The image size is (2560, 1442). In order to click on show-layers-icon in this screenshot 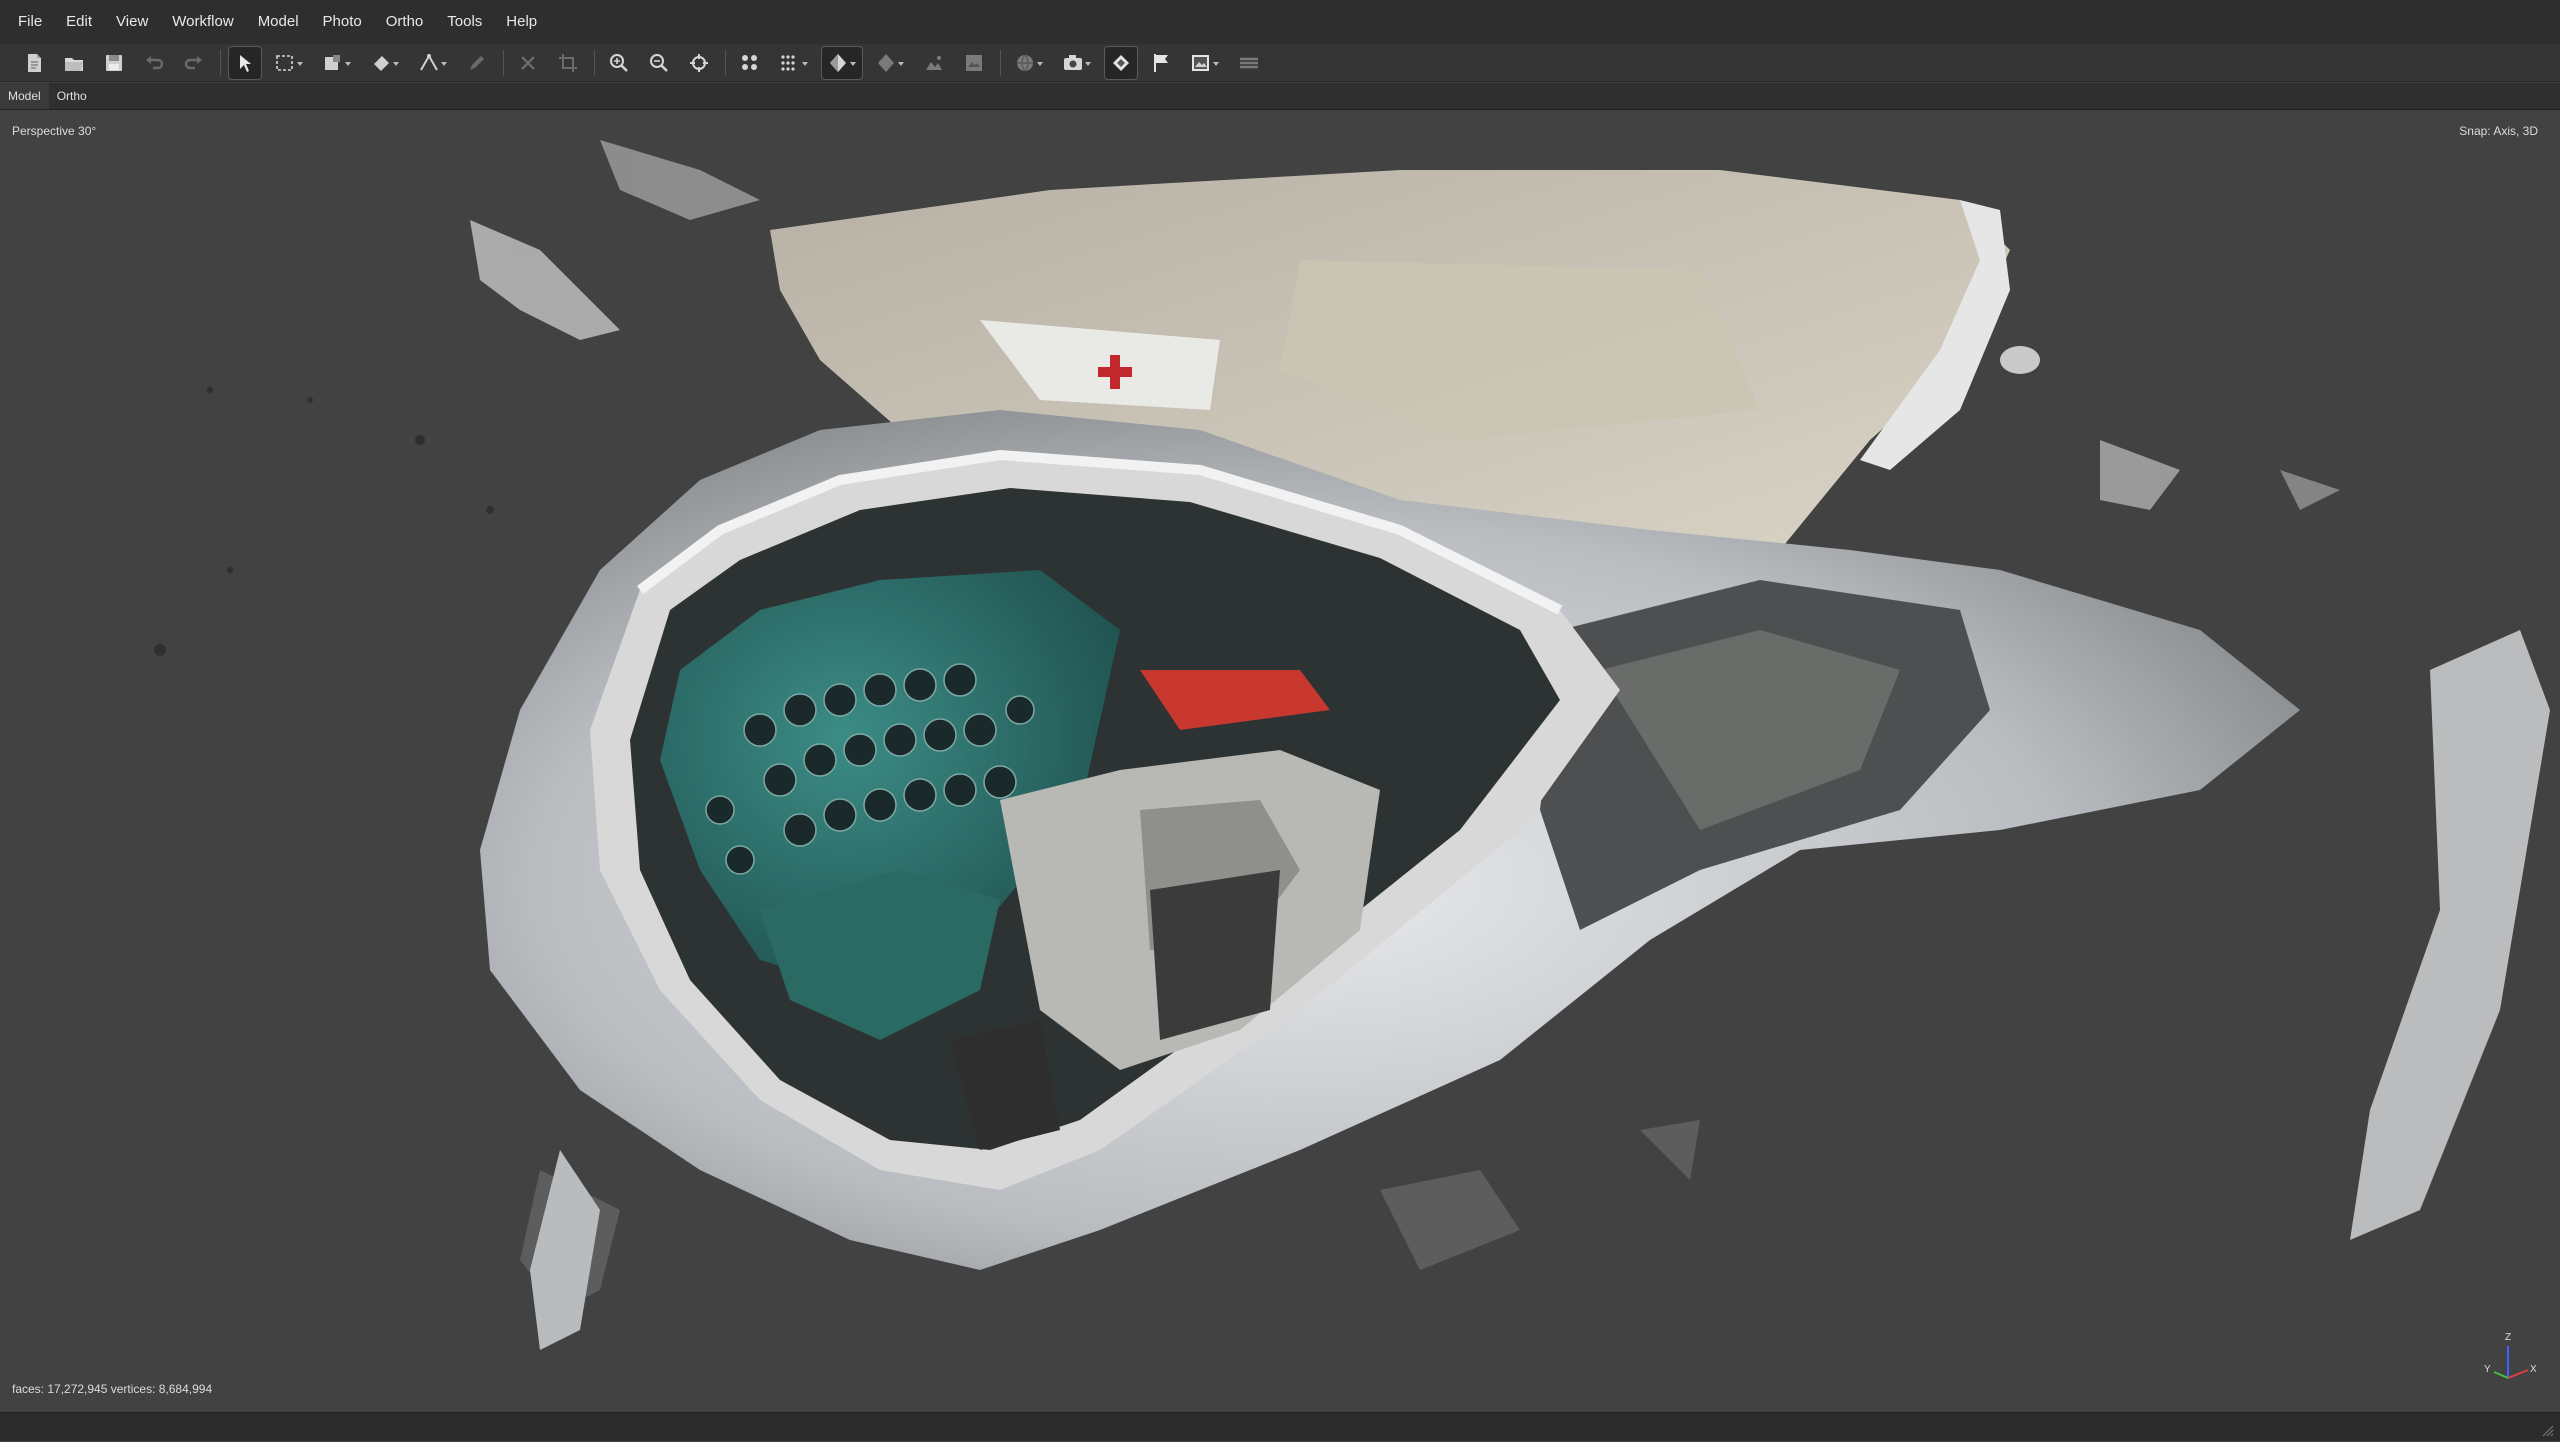, I will do `click(1249, 63)`.